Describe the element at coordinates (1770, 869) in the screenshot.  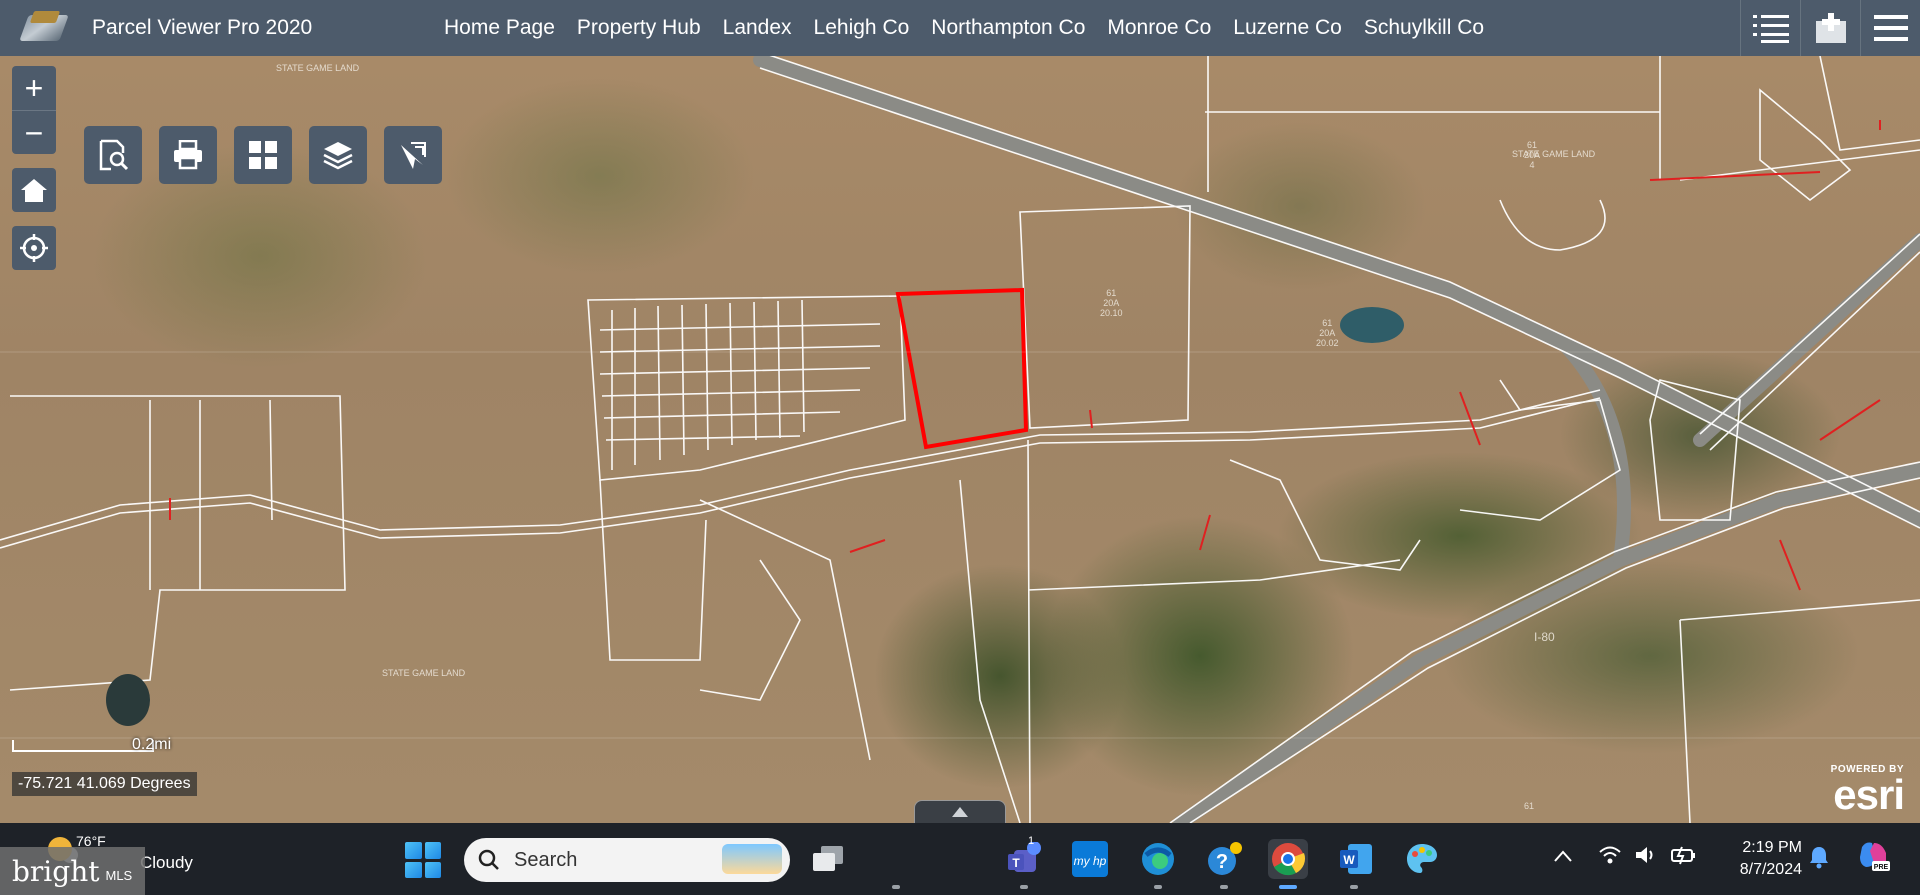
I see `clock-date: 8/7/2024` at that location.